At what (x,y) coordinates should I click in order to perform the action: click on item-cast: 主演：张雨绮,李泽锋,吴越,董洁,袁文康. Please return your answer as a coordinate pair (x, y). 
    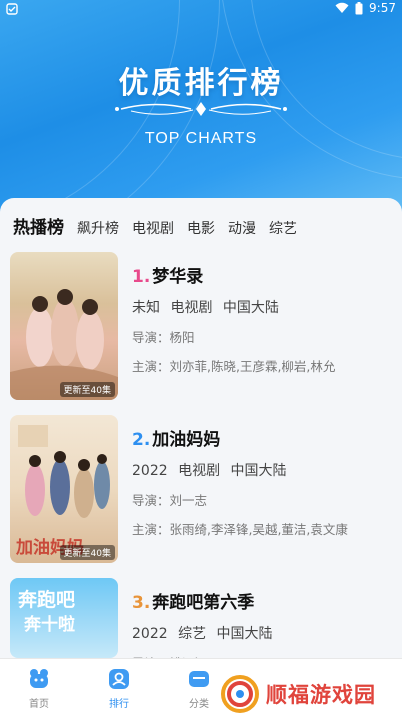
    Looking at the image, I should click on (240, 529).